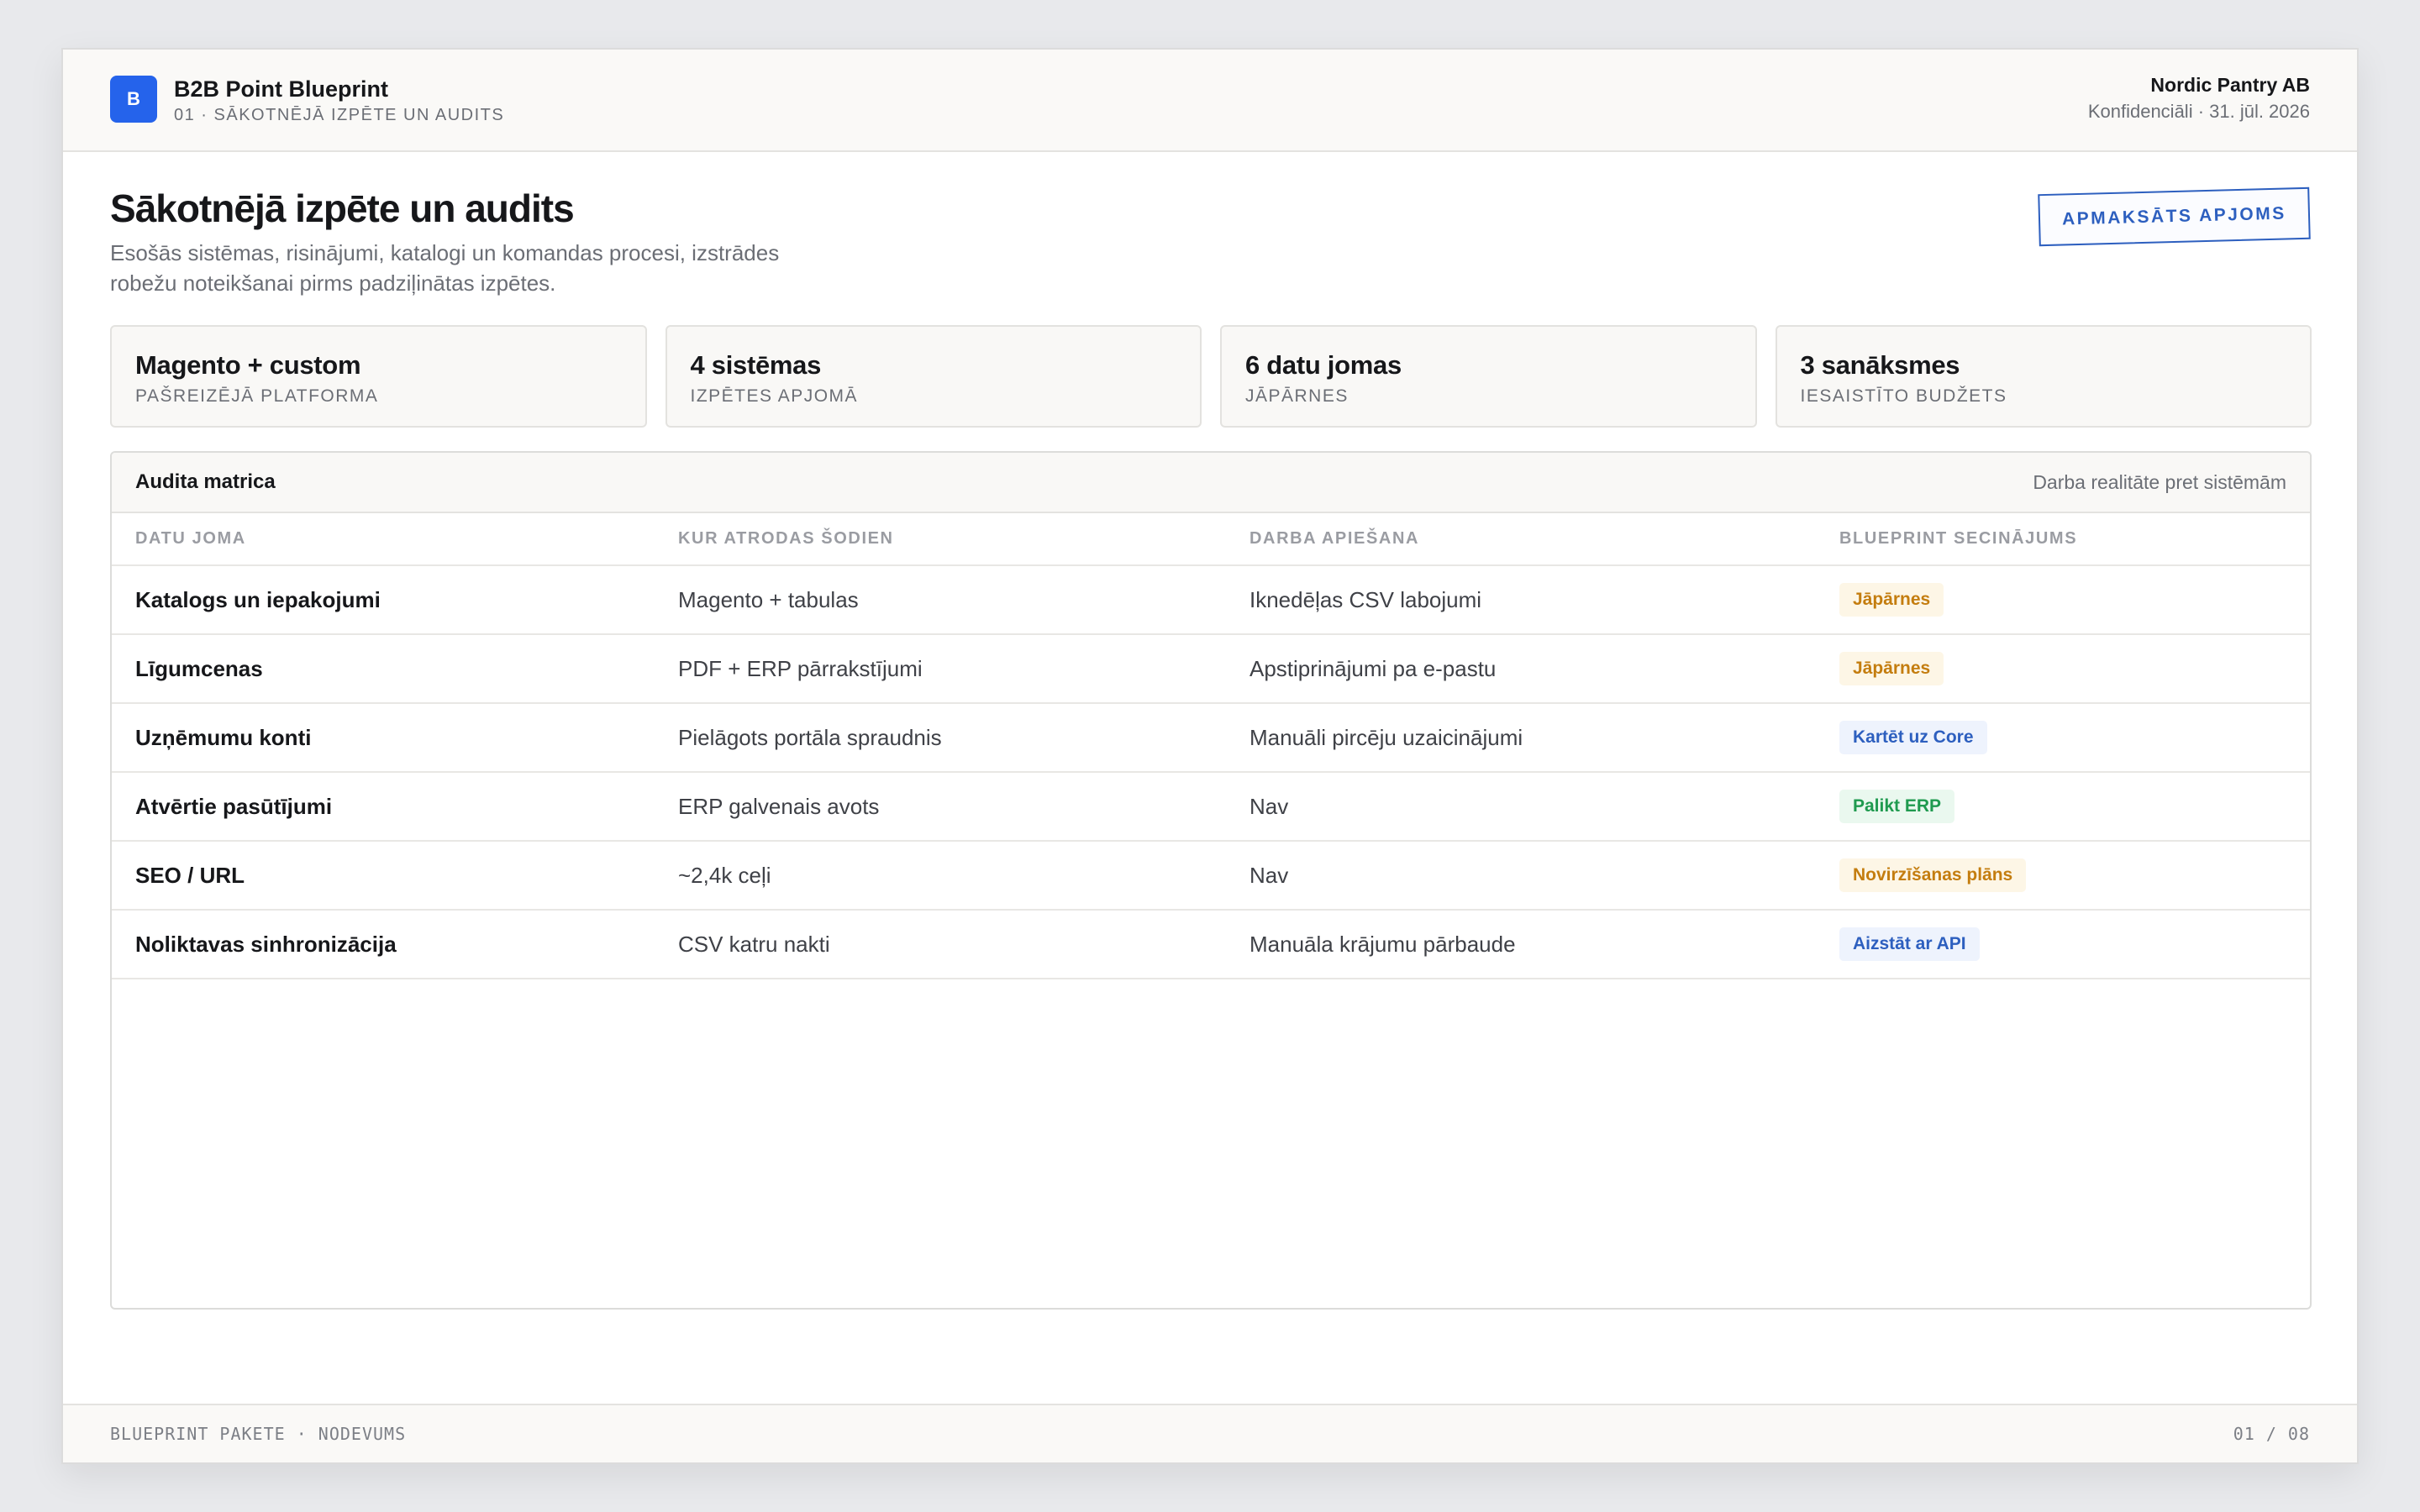  Describe the element at coordinates (940, 539) in the screenshot. I see `column-header-location: KUR ATRODAS ŠODIEN` at that location.